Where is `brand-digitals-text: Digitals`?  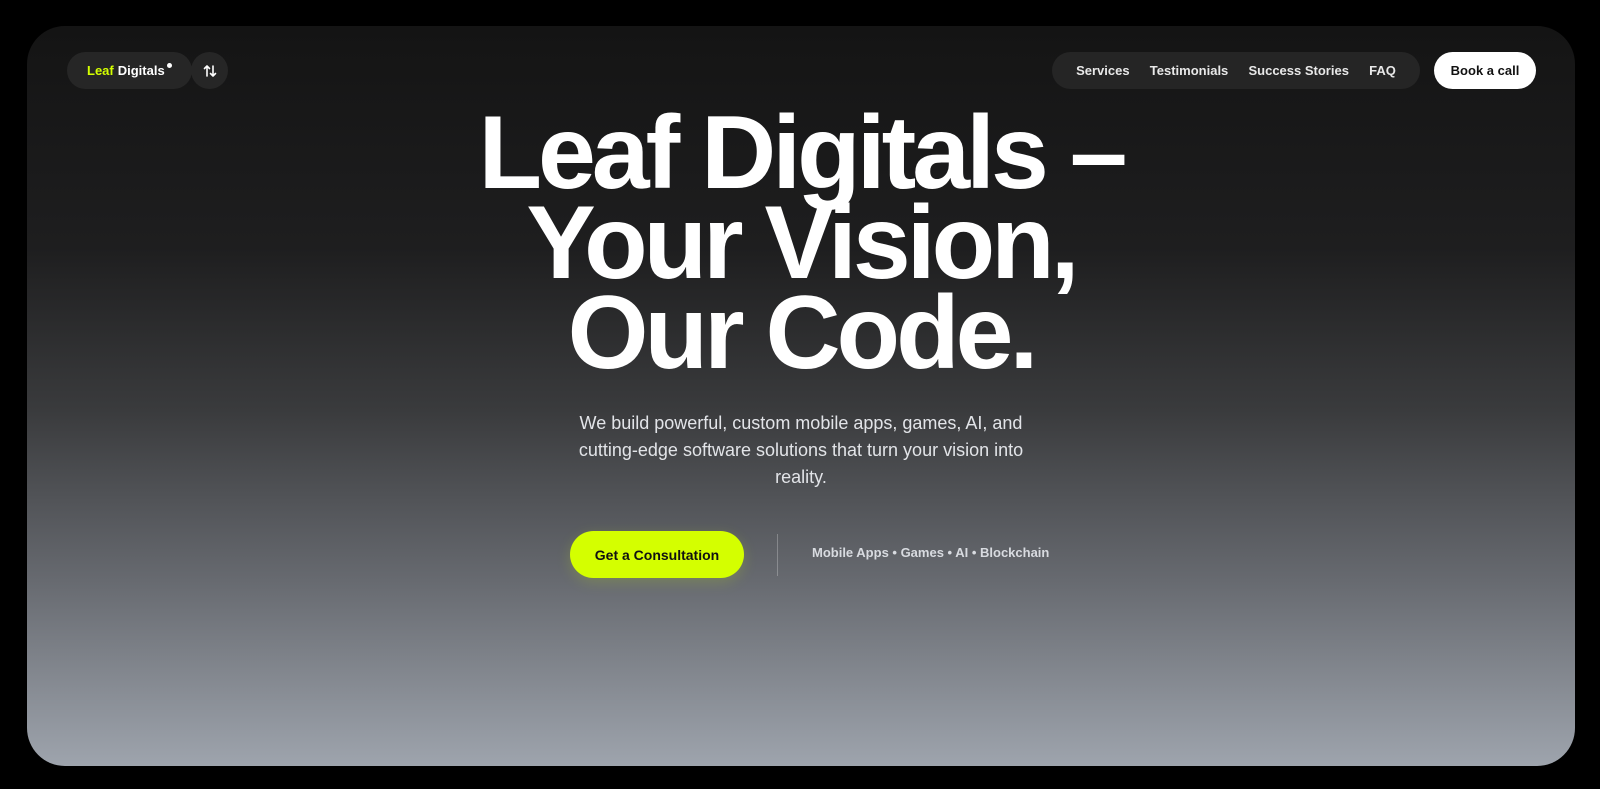 brand-digitals-text: Digitals is located at coordinates (141, 70).